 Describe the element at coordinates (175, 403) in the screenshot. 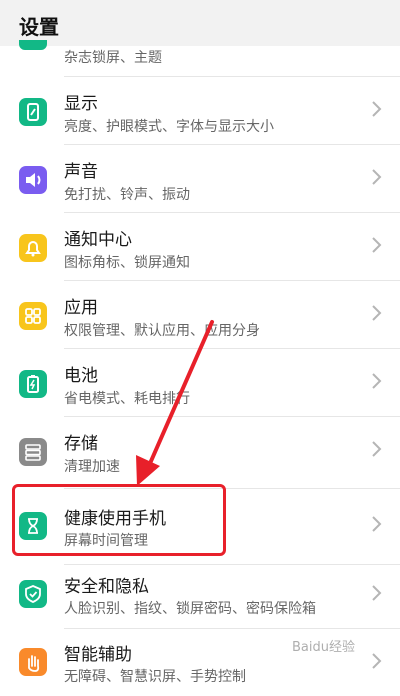

I see `annotation-arrow` at that location.